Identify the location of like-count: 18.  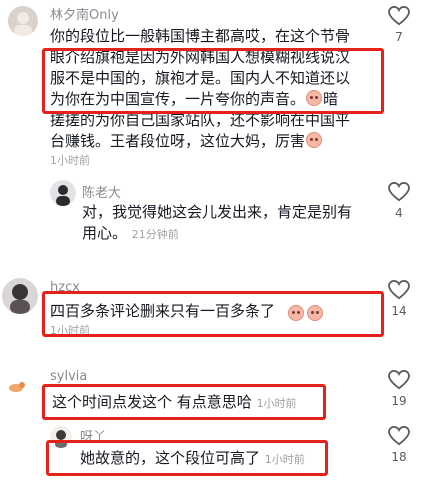
(399, 457).